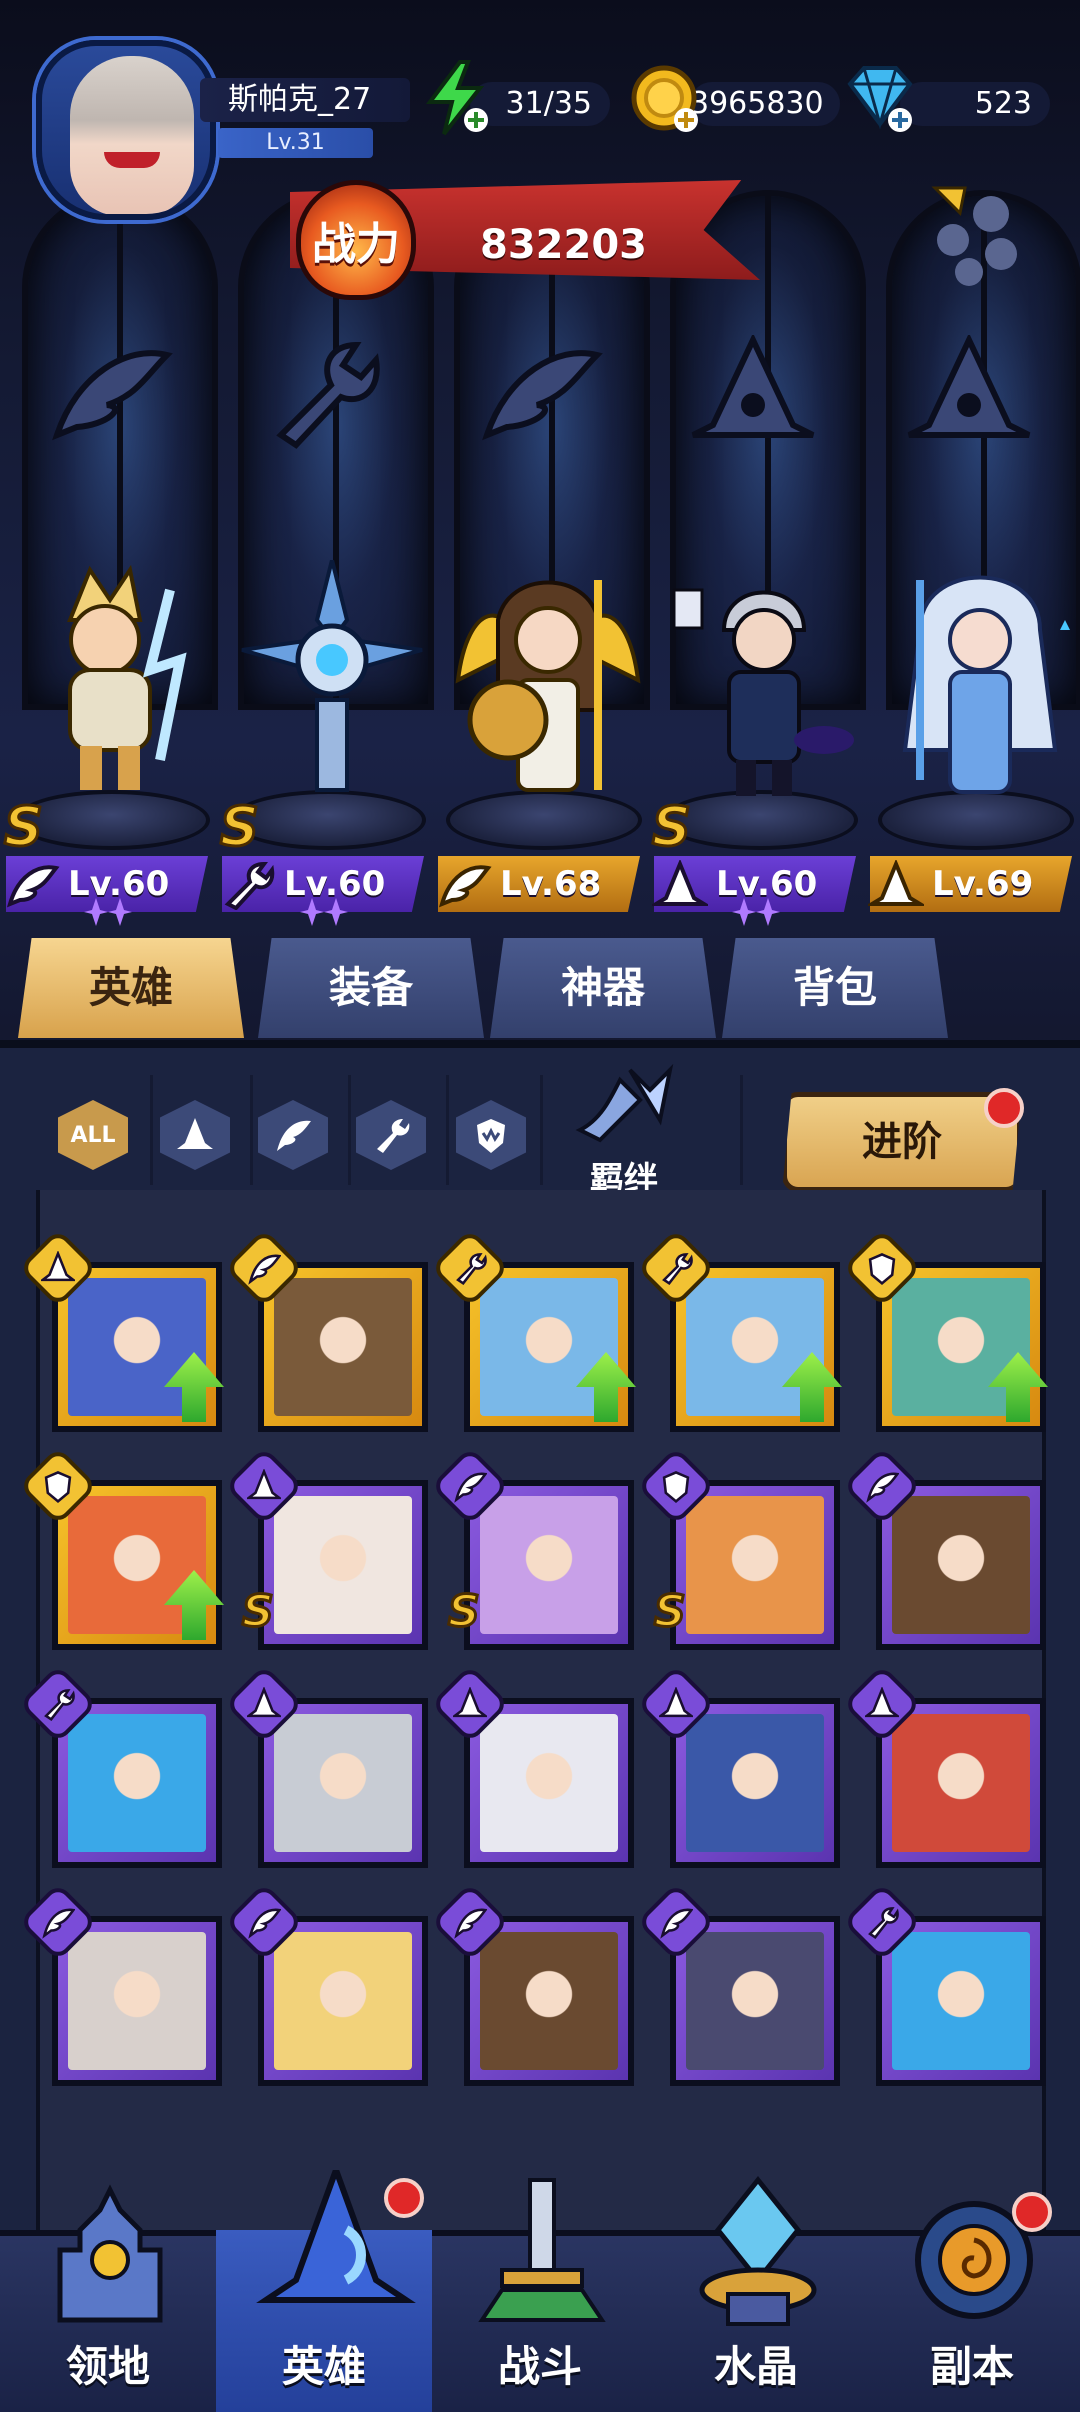  Describe the element at coordinates (539, 2366) in the screenshot. I see `nav-label: 战斗` at that location.